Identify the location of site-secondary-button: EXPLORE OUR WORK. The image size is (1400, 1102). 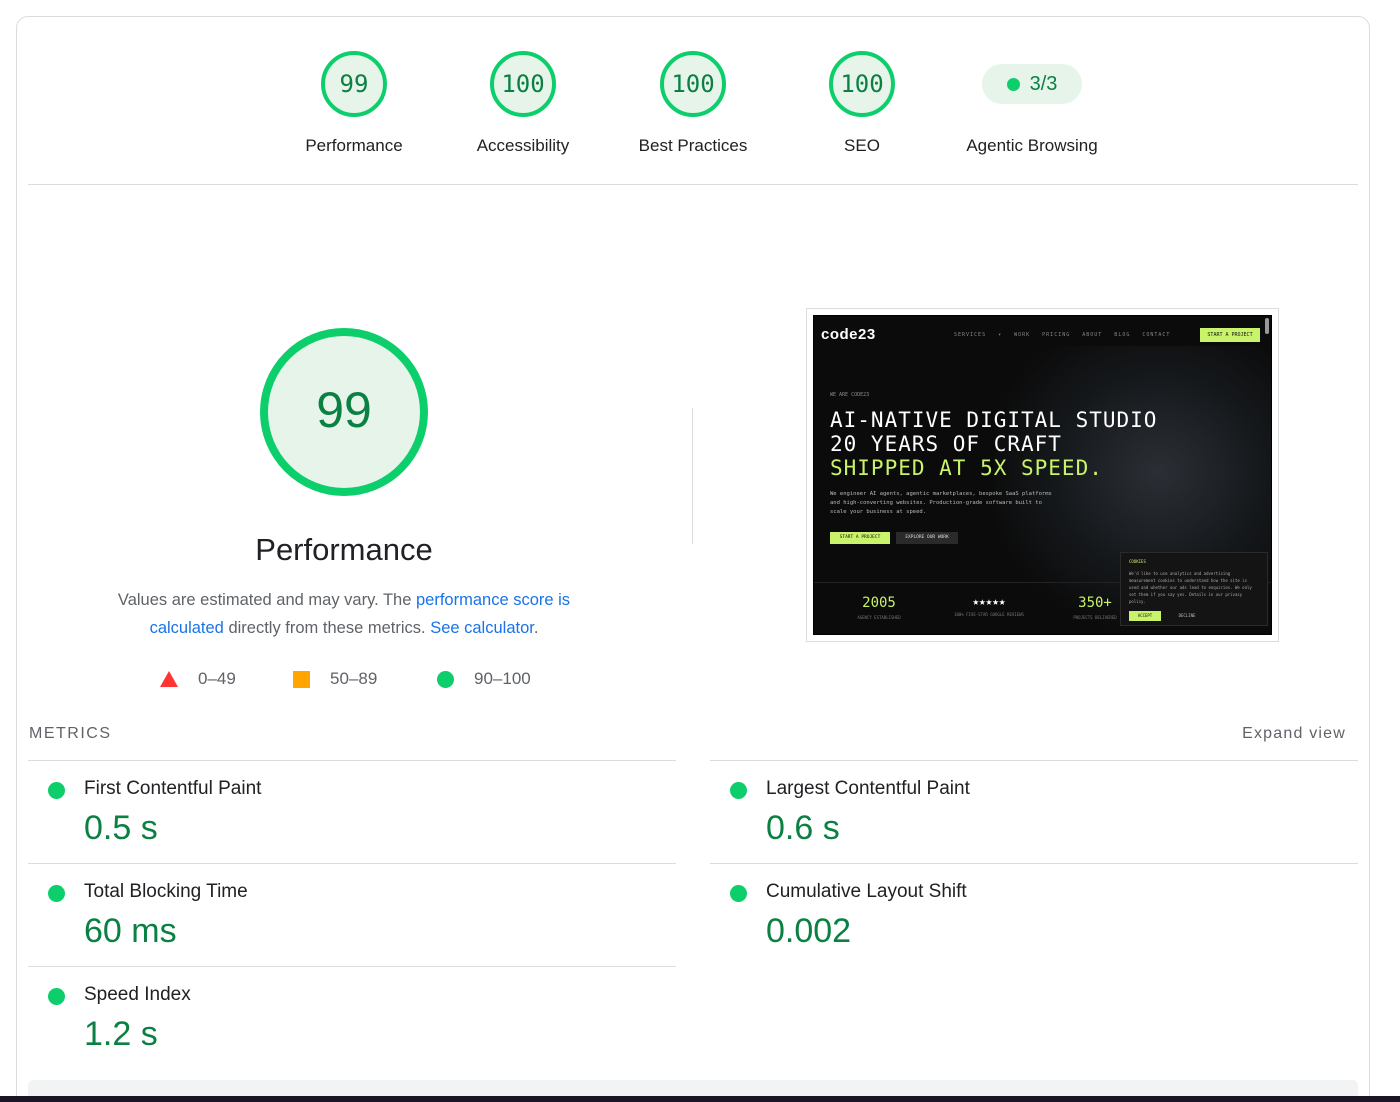
(927, 538).